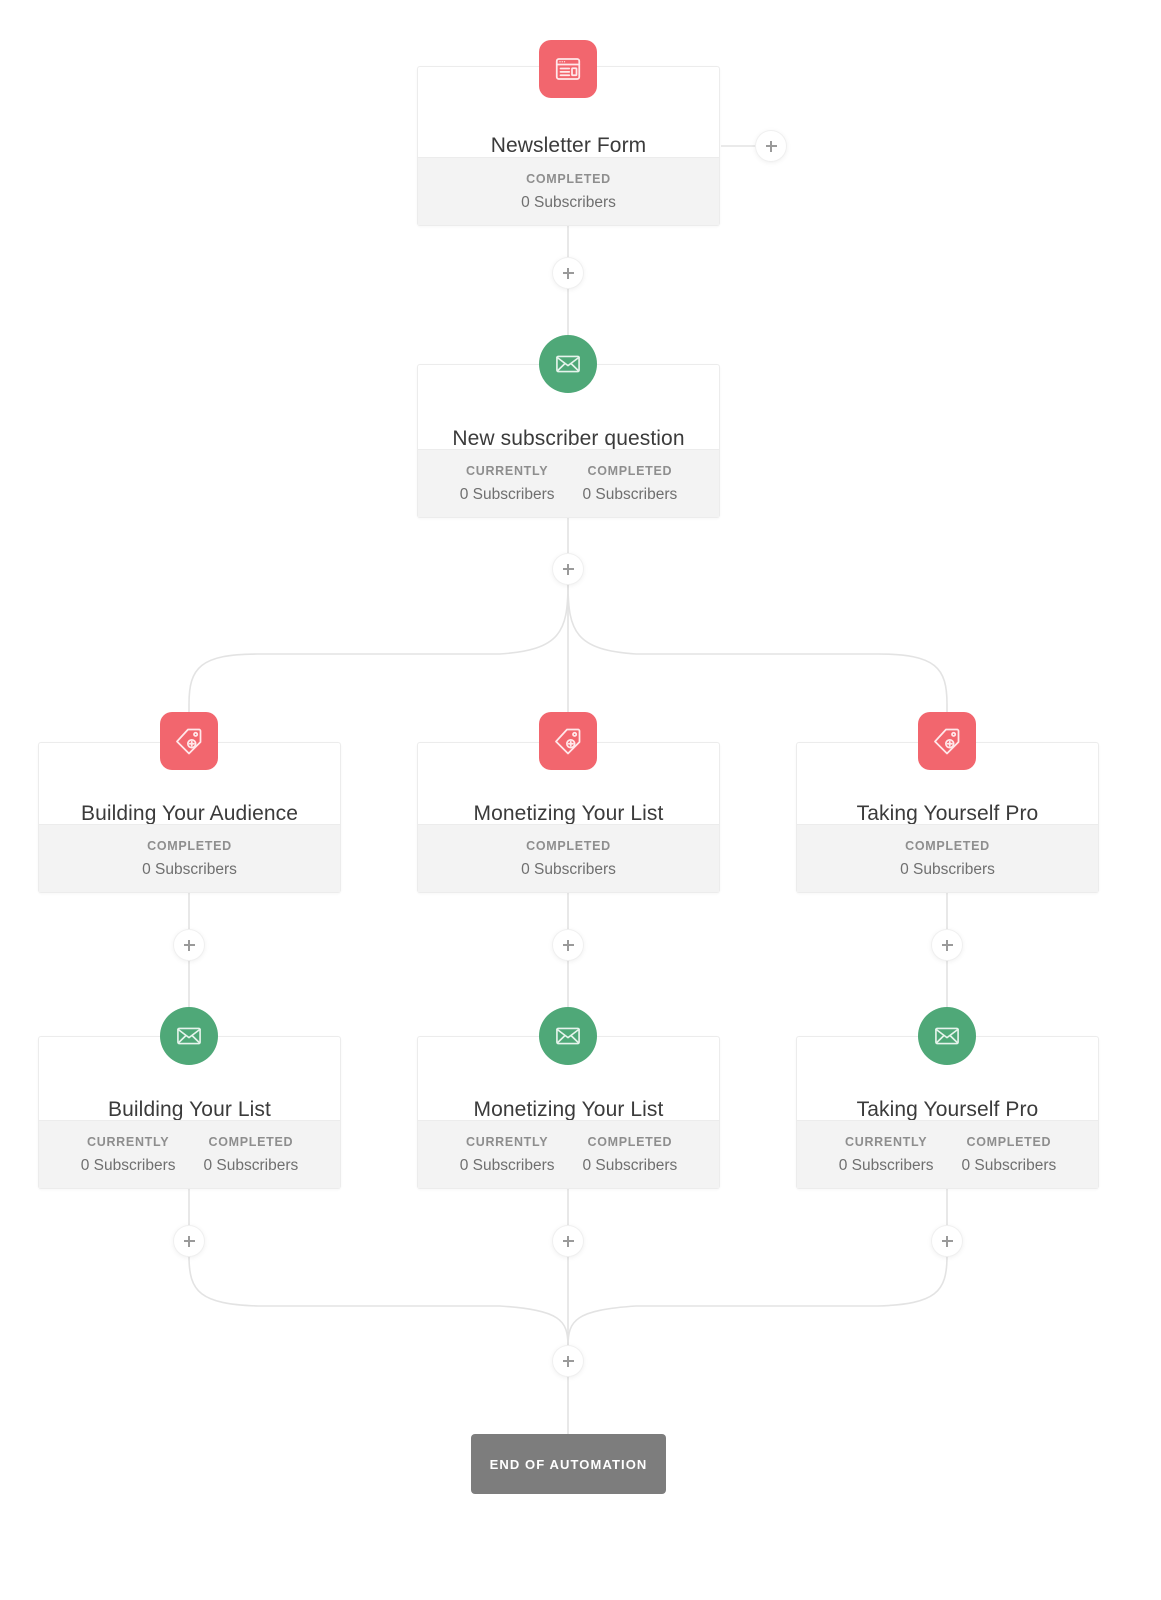  Describe the element at coordinates (568, 273) in the screenshot. I see `add-step-button-after-form` at that location.